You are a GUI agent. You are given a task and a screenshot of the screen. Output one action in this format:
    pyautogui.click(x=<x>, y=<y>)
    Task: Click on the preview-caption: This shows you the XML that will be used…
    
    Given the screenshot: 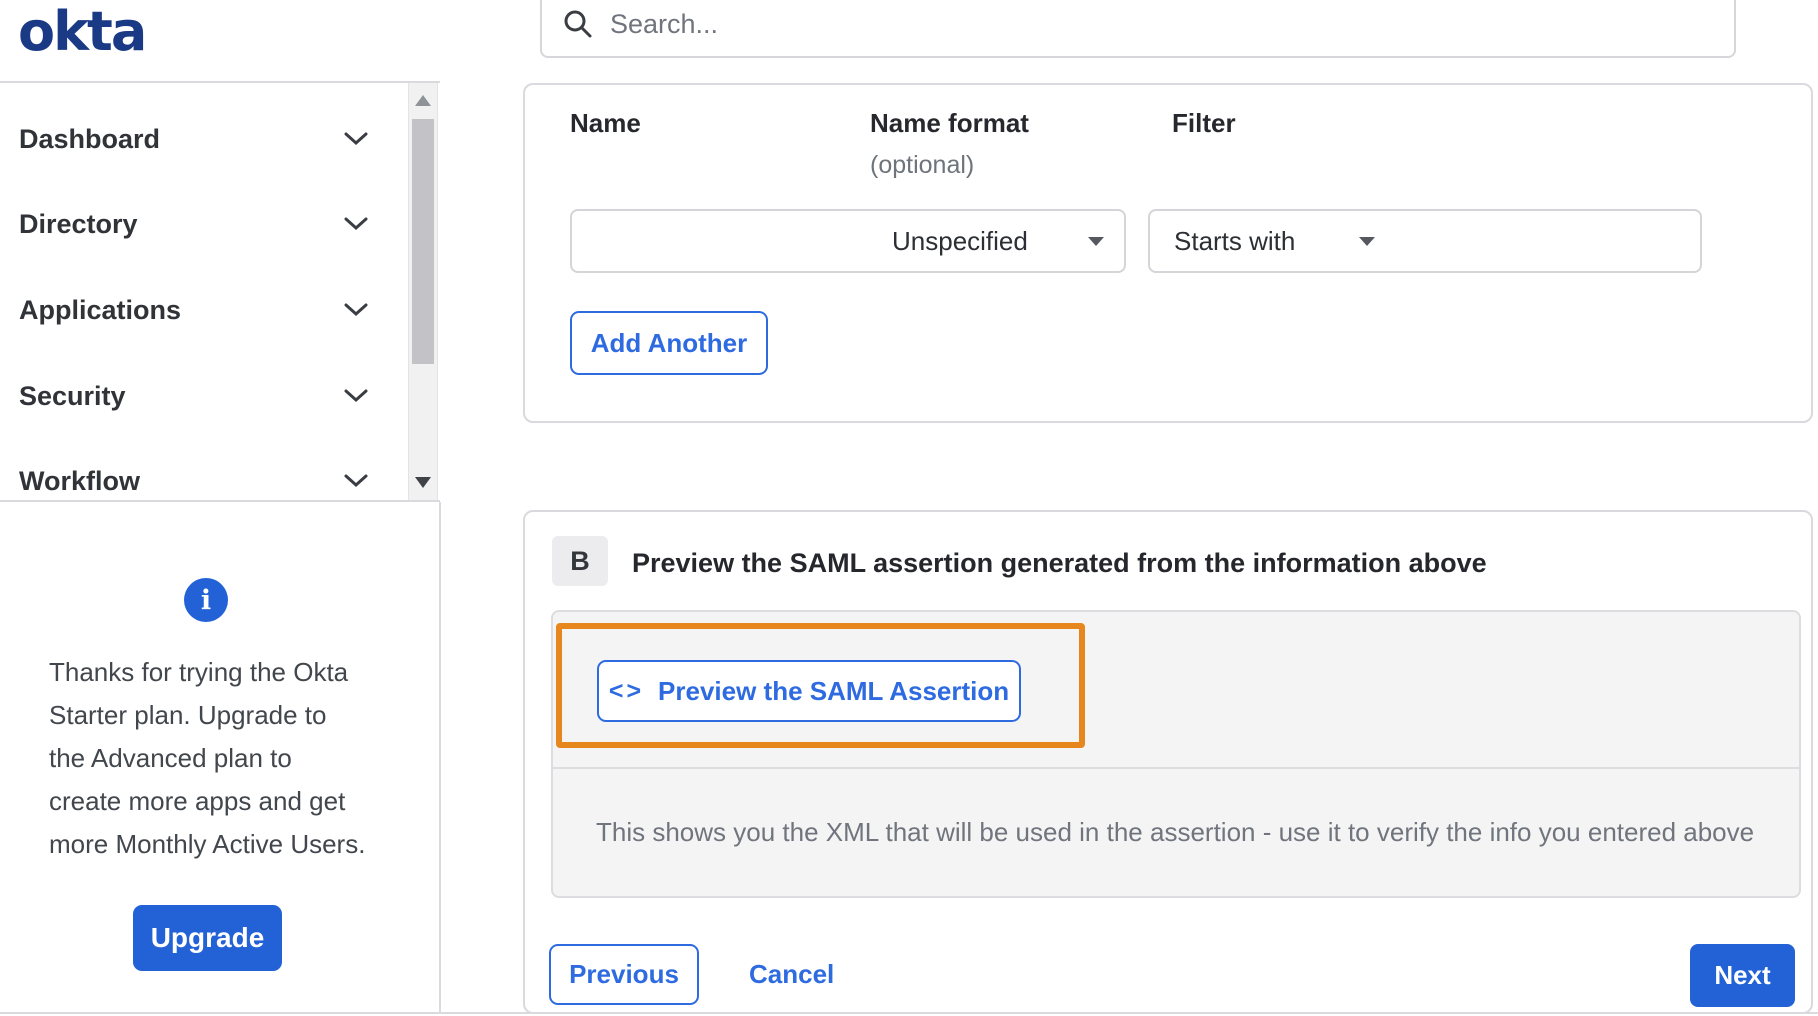 What is the action you would take?
    pyautogui.click(x=1175, y=832)
    